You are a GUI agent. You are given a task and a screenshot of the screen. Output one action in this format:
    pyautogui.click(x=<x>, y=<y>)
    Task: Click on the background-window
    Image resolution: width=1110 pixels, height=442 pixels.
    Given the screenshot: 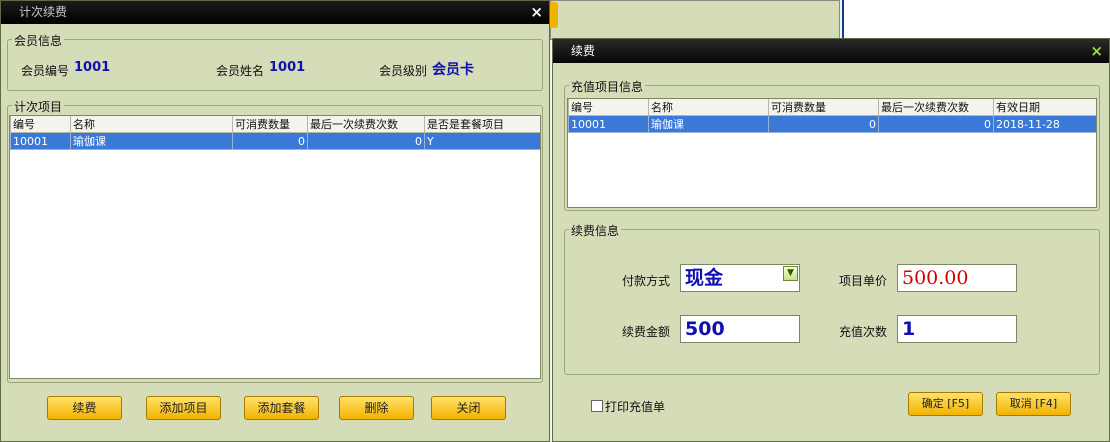 What is the action you would take?
    pyautogui.click(x=695, y=20)
    